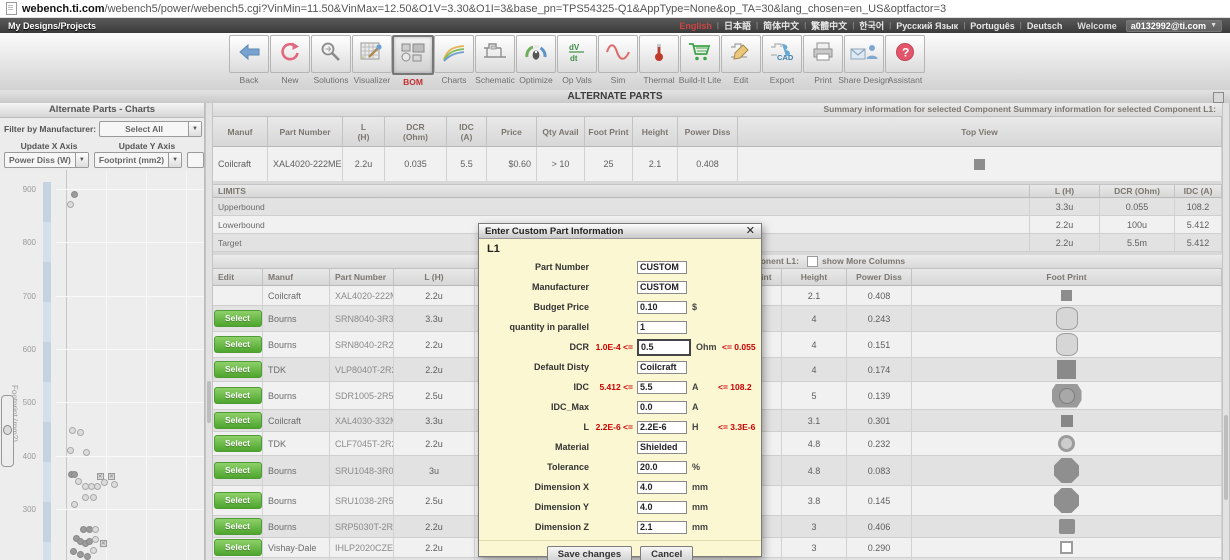 This screenshot has height=560, width=1230. What do you see at coordinates (662, 487) in the screenshot?
I see `field-input-dimension-x` at bounding box center [662, 487].